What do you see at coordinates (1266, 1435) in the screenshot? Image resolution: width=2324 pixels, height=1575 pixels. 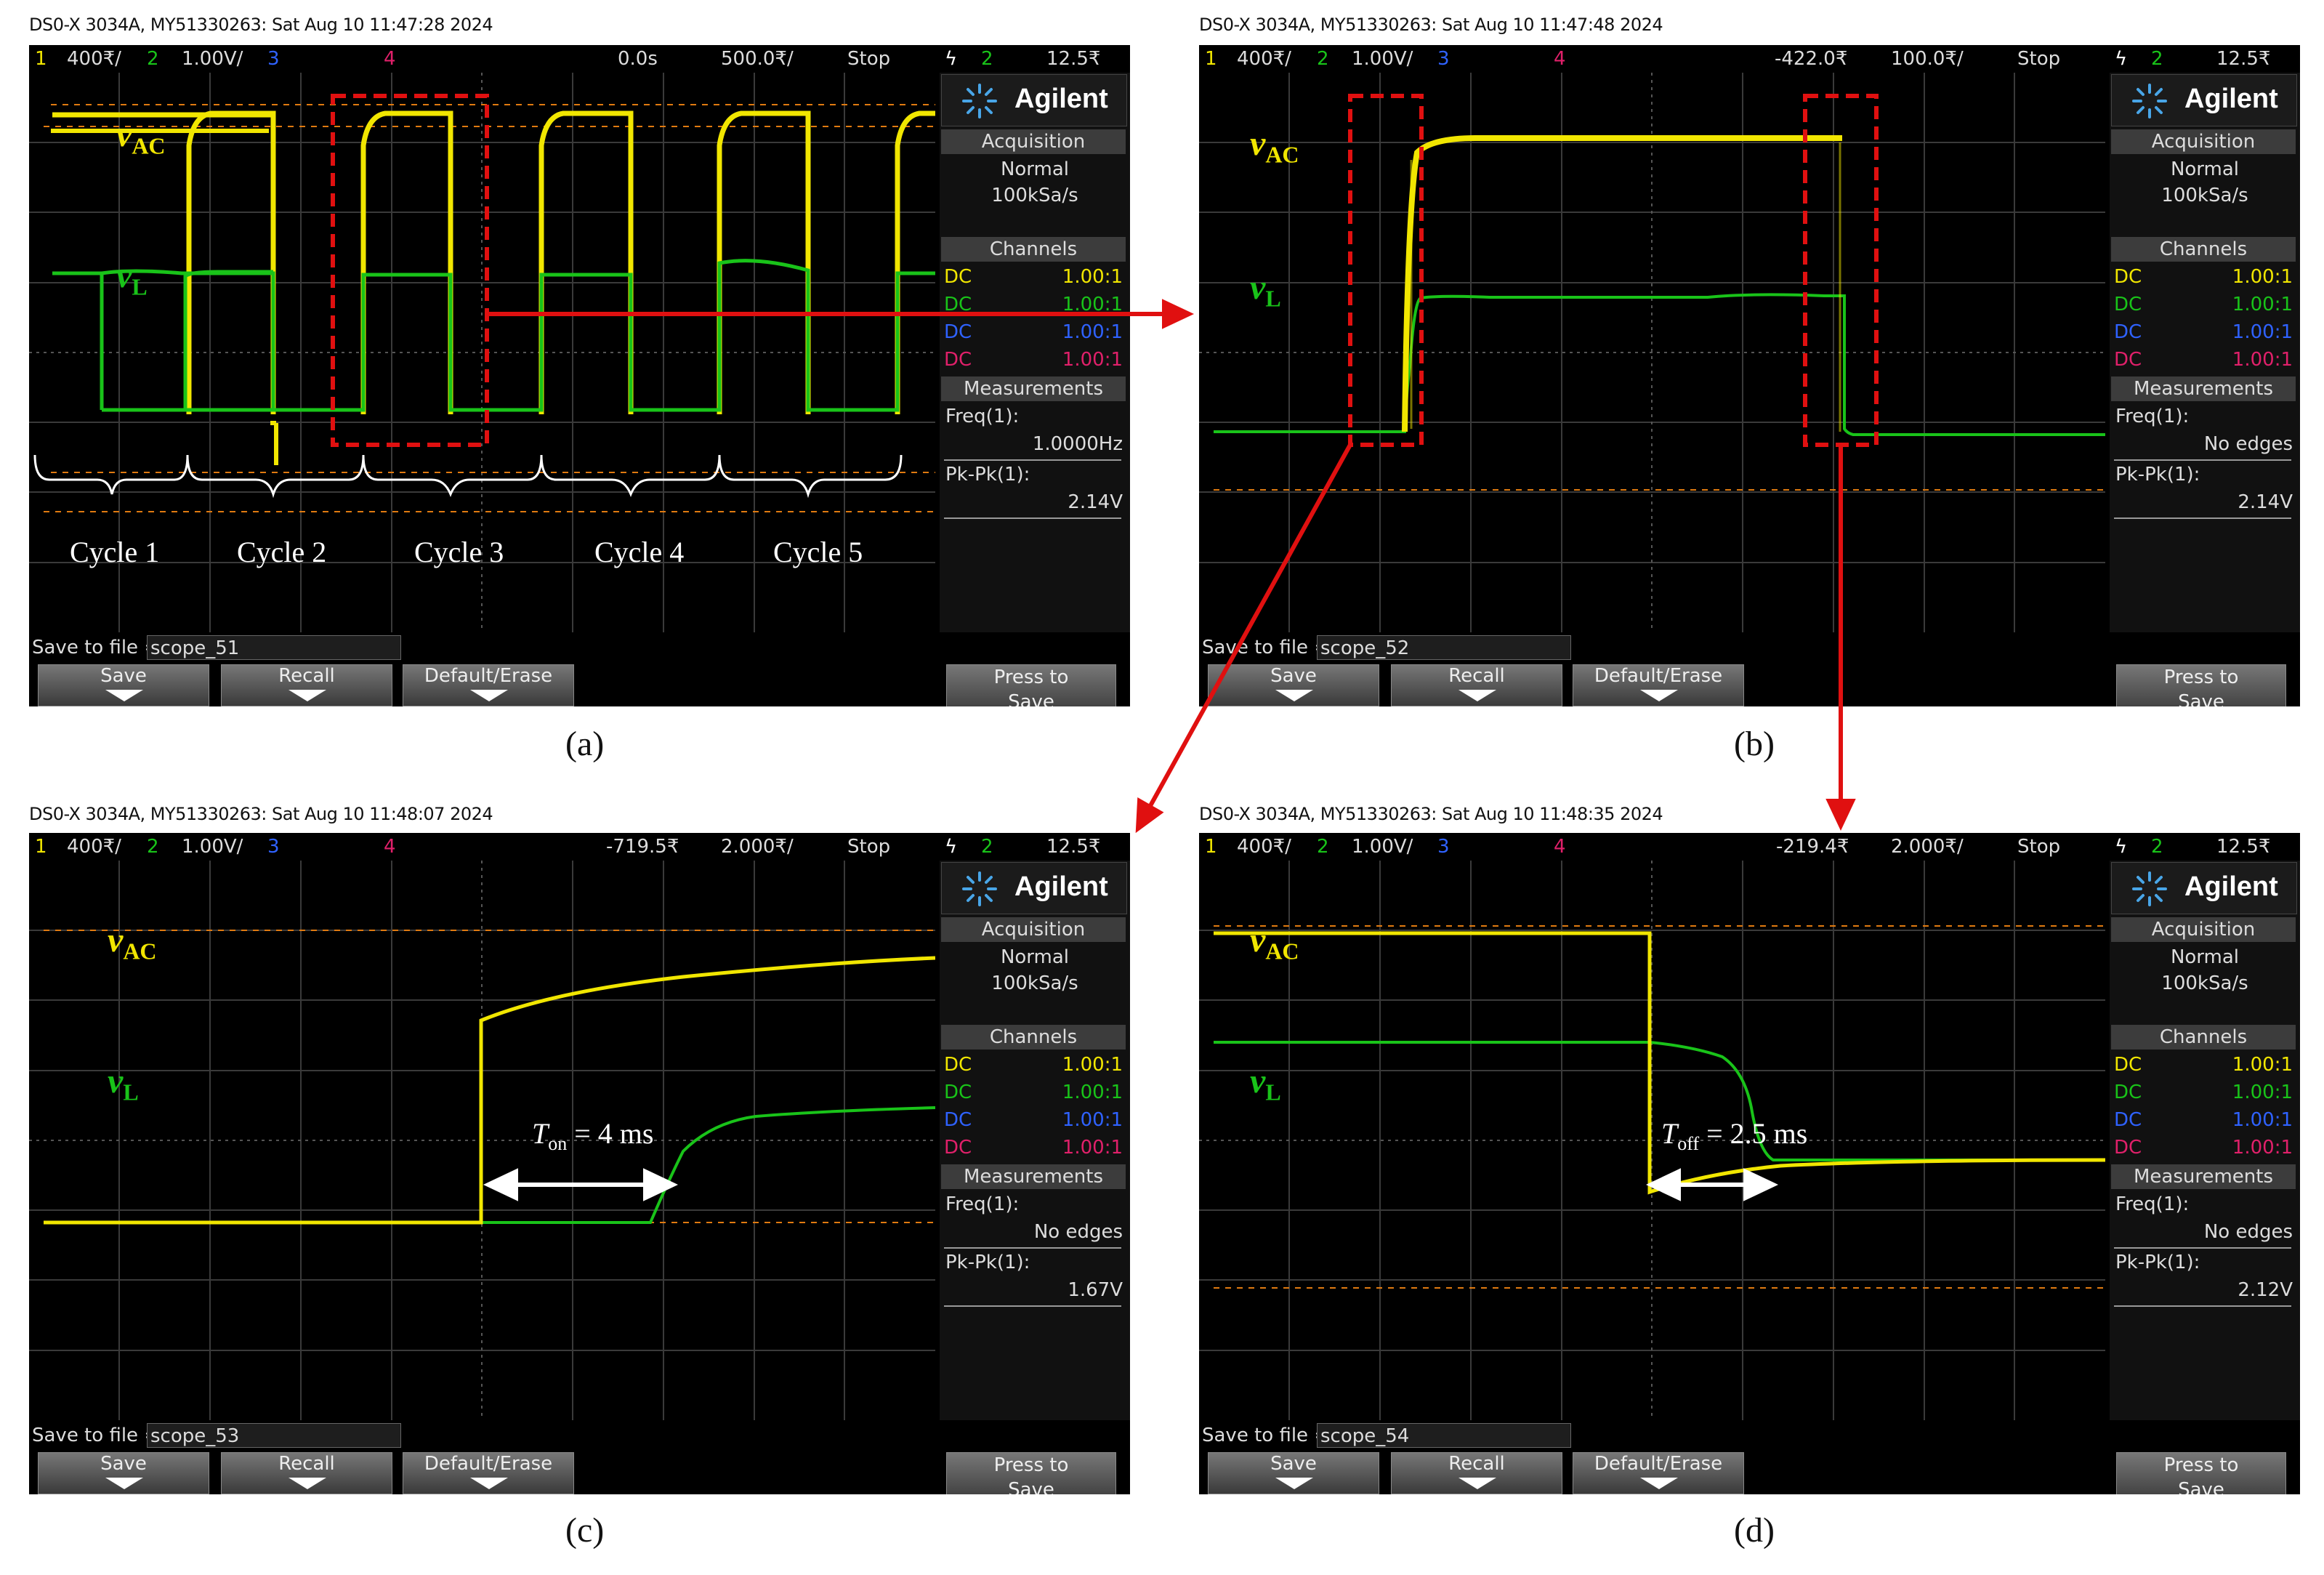 I see `save-to-file-label: Save to file =` at bounding box center [1266, 1435].